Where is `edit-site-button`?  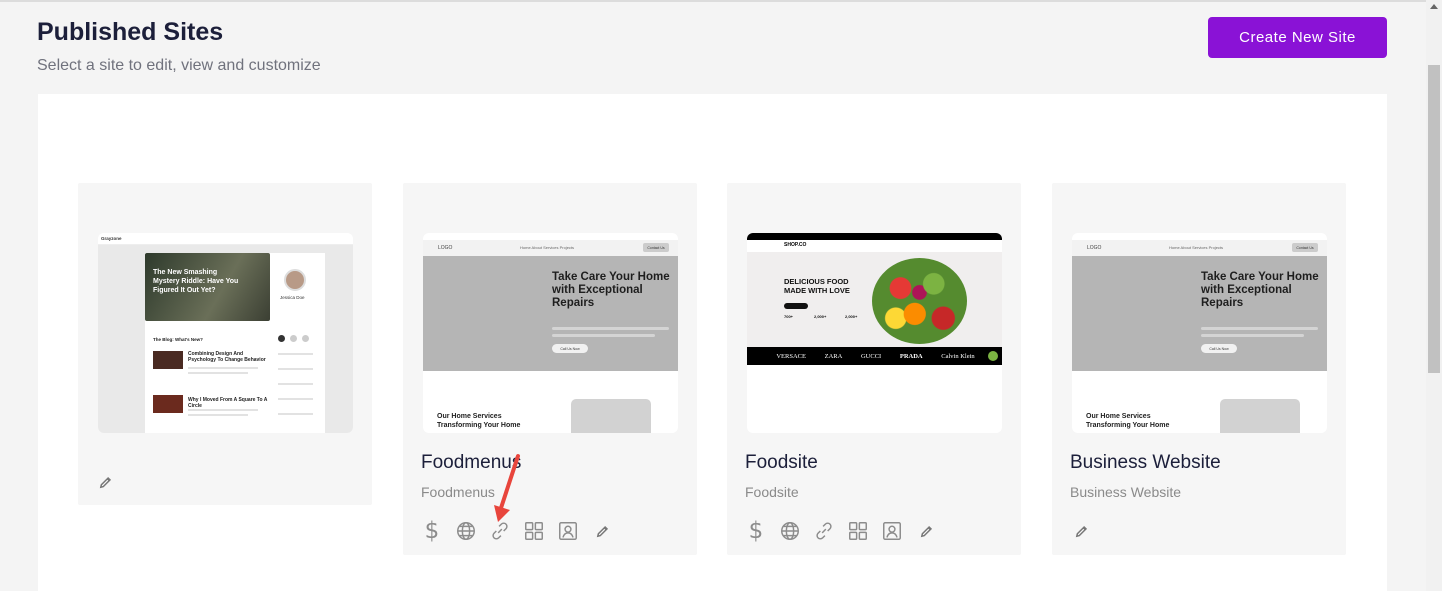 edit-site-button is located at coordinates (107, 484).